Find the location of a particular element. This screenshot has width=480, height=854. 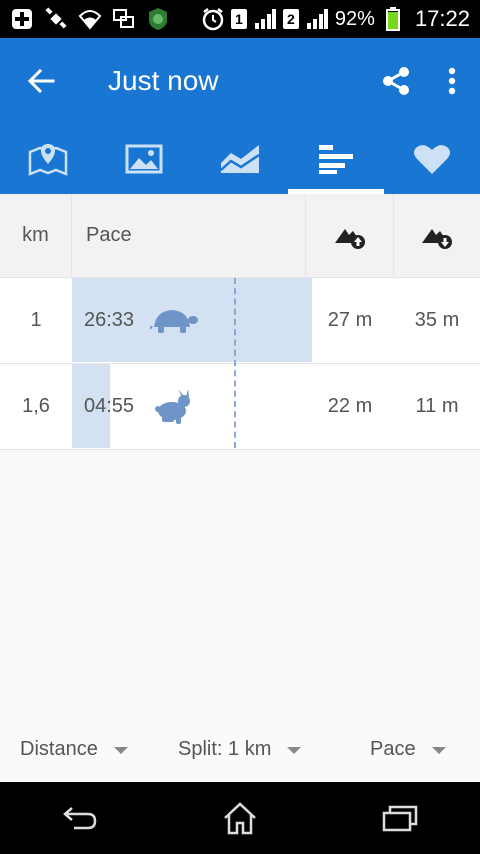

tab-bar is located at coordinates (240, 159).